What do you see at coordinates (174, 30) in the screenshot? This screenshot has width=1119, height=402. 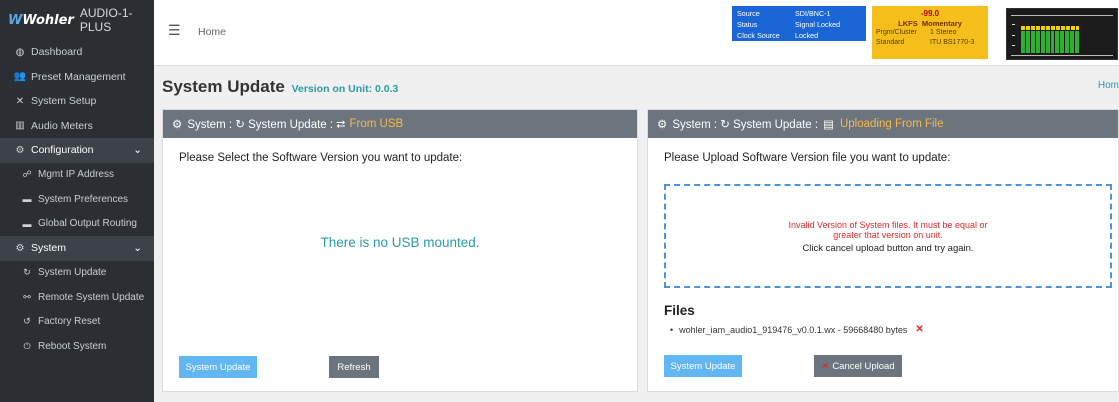 I see `hamburger-menu-icon: ☰` at bounding box center [174, 30].